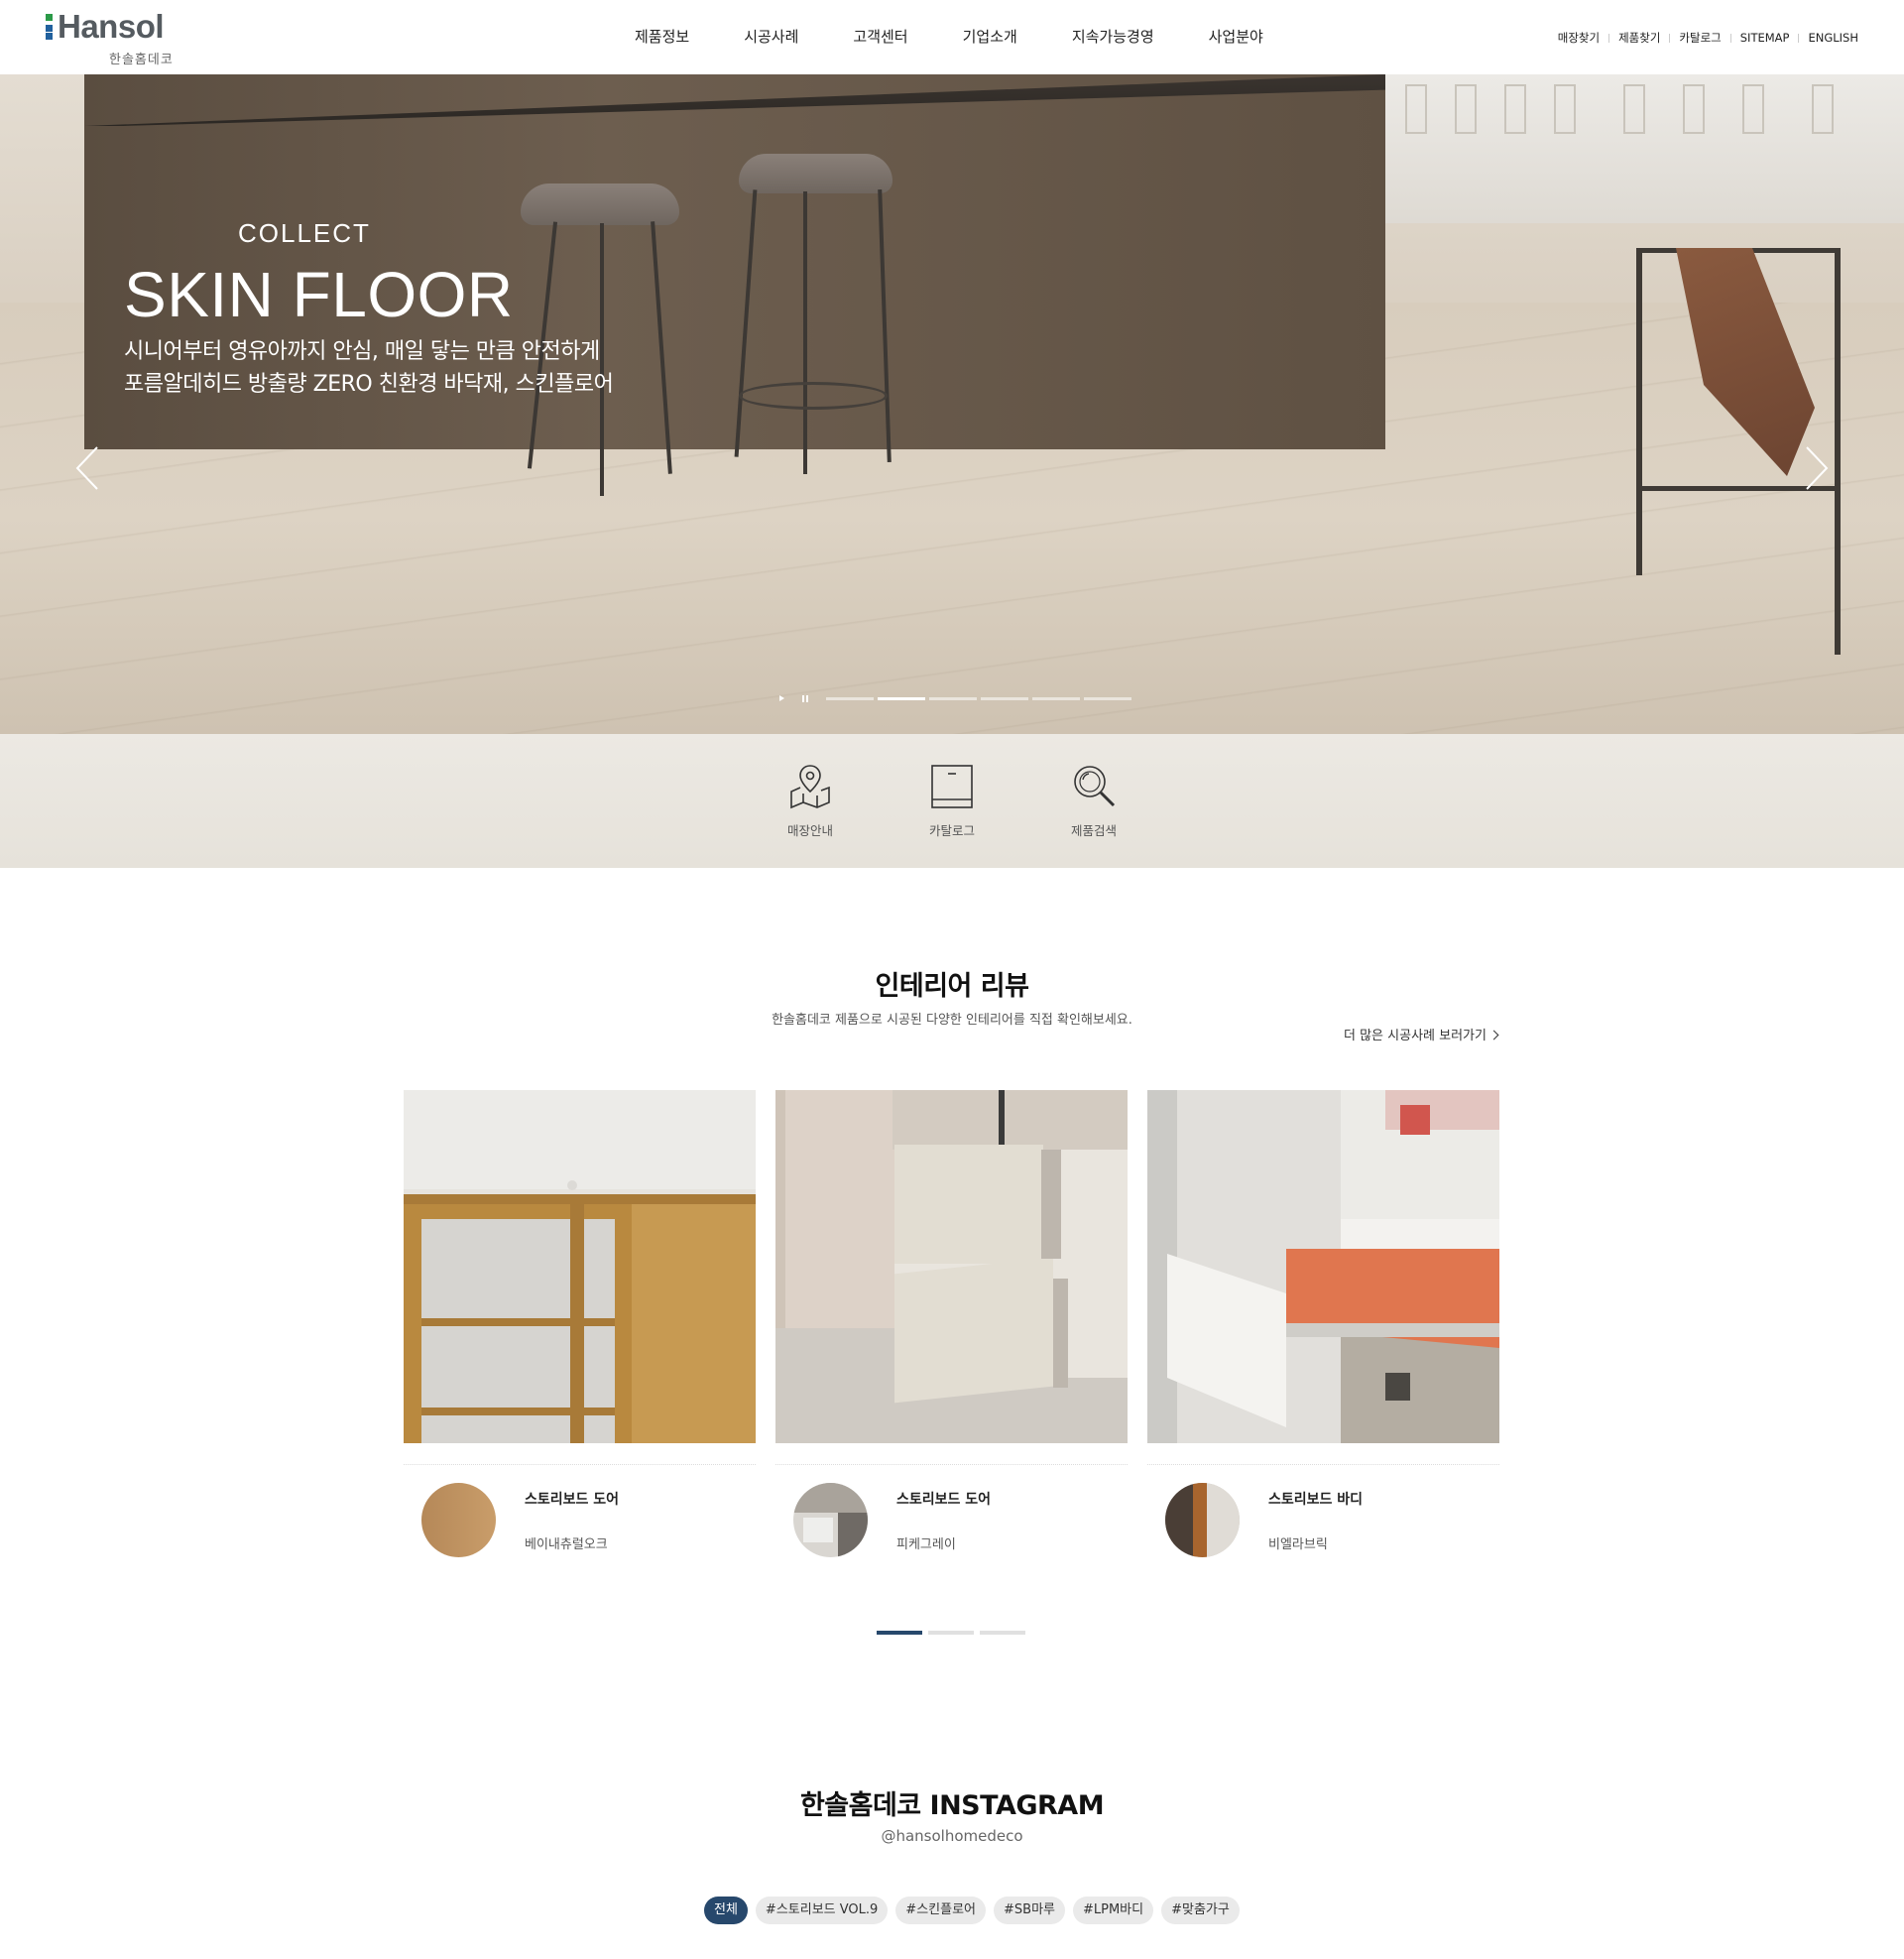  I want to click on nav-item-support: 고객센터, so click(880, 36).